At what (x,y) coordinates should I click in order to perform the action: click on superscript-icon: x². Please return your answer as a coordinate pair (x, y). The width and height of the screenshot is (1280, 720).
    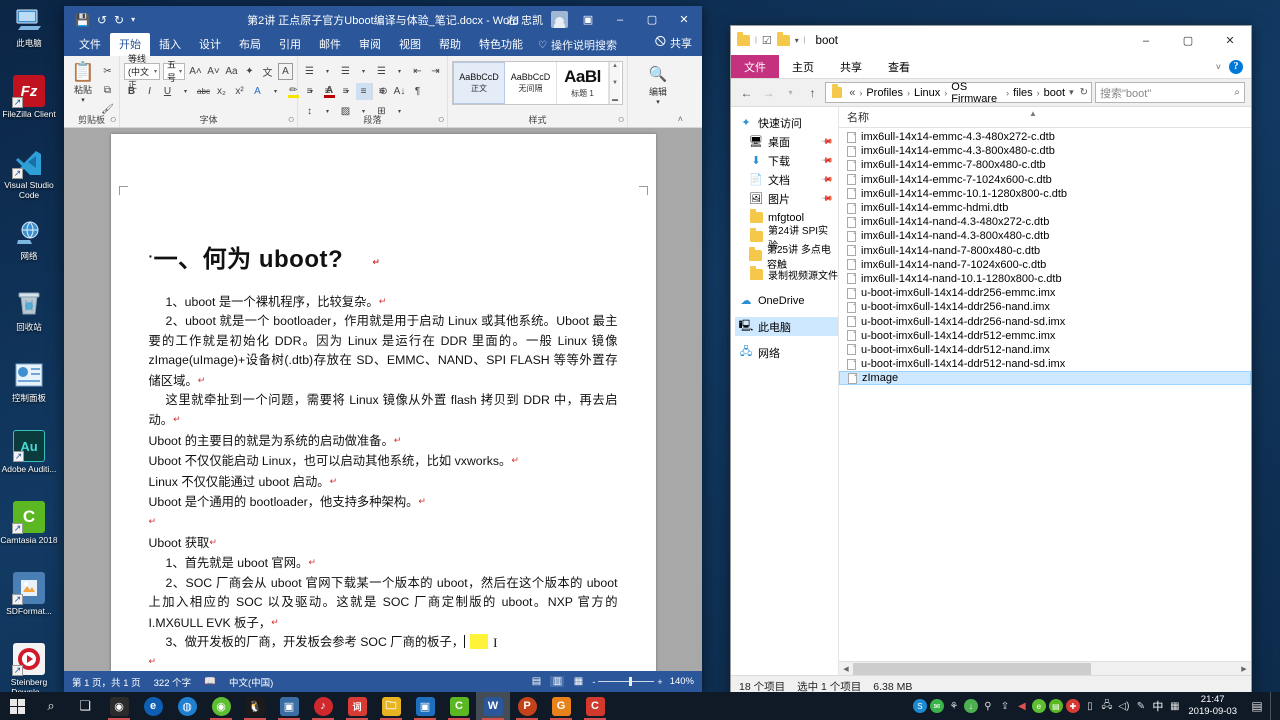
    Looking at the image, I should click on (239, 91).